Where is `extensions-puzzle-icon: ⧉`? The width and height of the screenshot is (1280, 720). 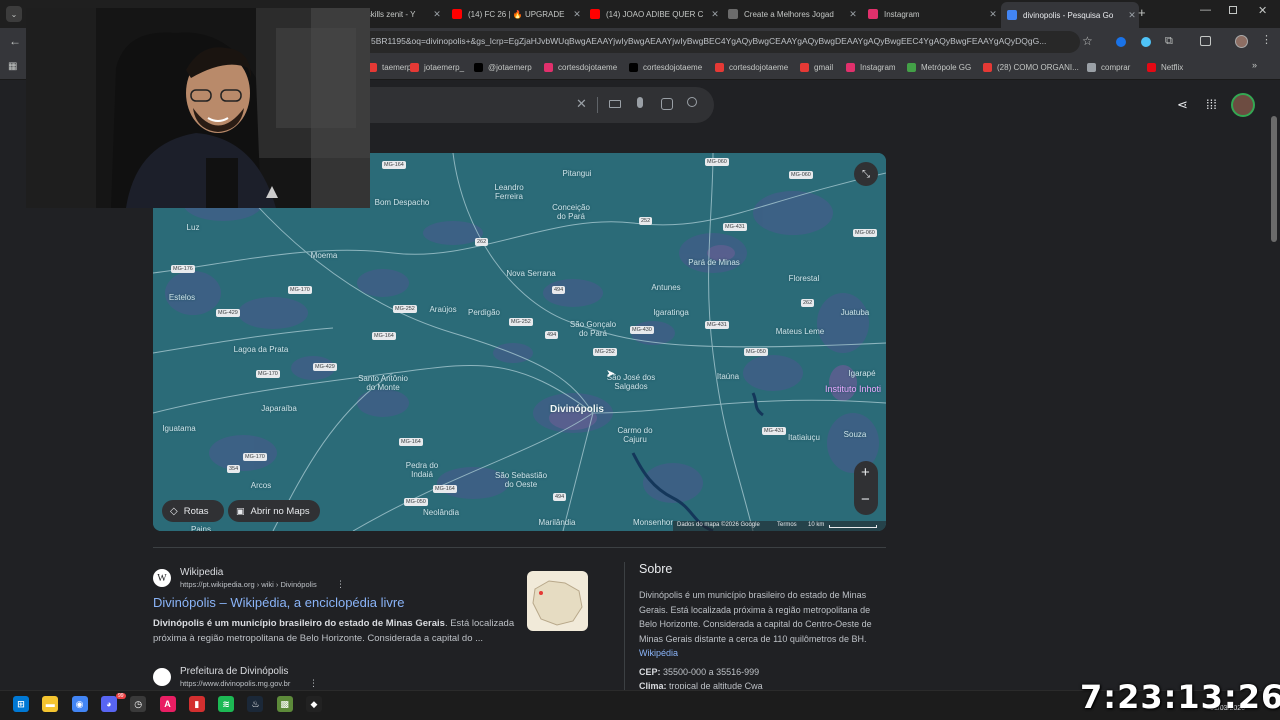
extensions-puzzle-icon: ⧉ is located at coordinates (1169, 41).